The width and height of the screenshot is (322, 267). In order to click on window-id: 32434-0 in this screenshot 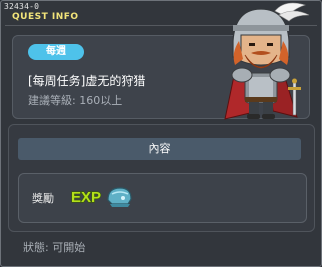, I will do `click(22, 6)`.